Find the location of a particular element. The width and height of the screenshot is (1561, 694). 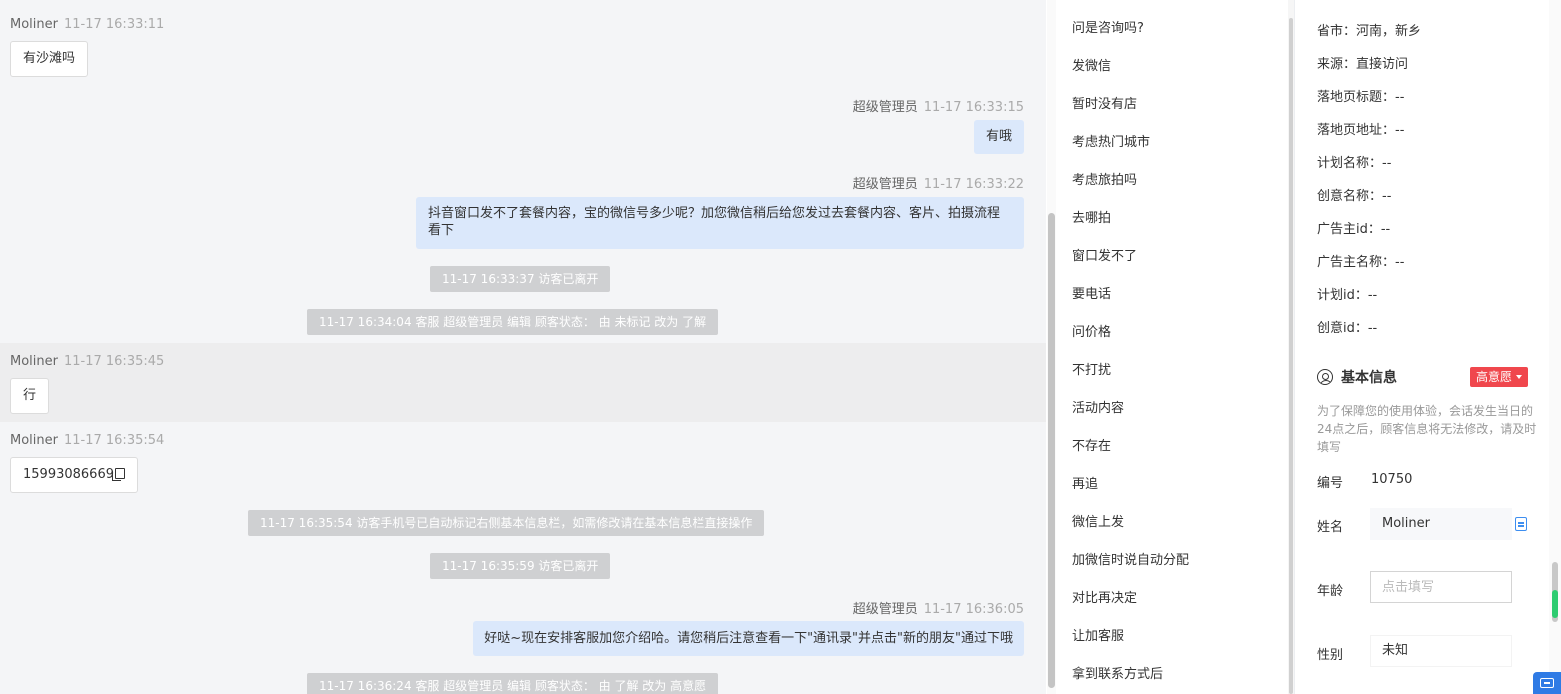

outgoing-message: 有哦 is located at coordinates (998, 137).